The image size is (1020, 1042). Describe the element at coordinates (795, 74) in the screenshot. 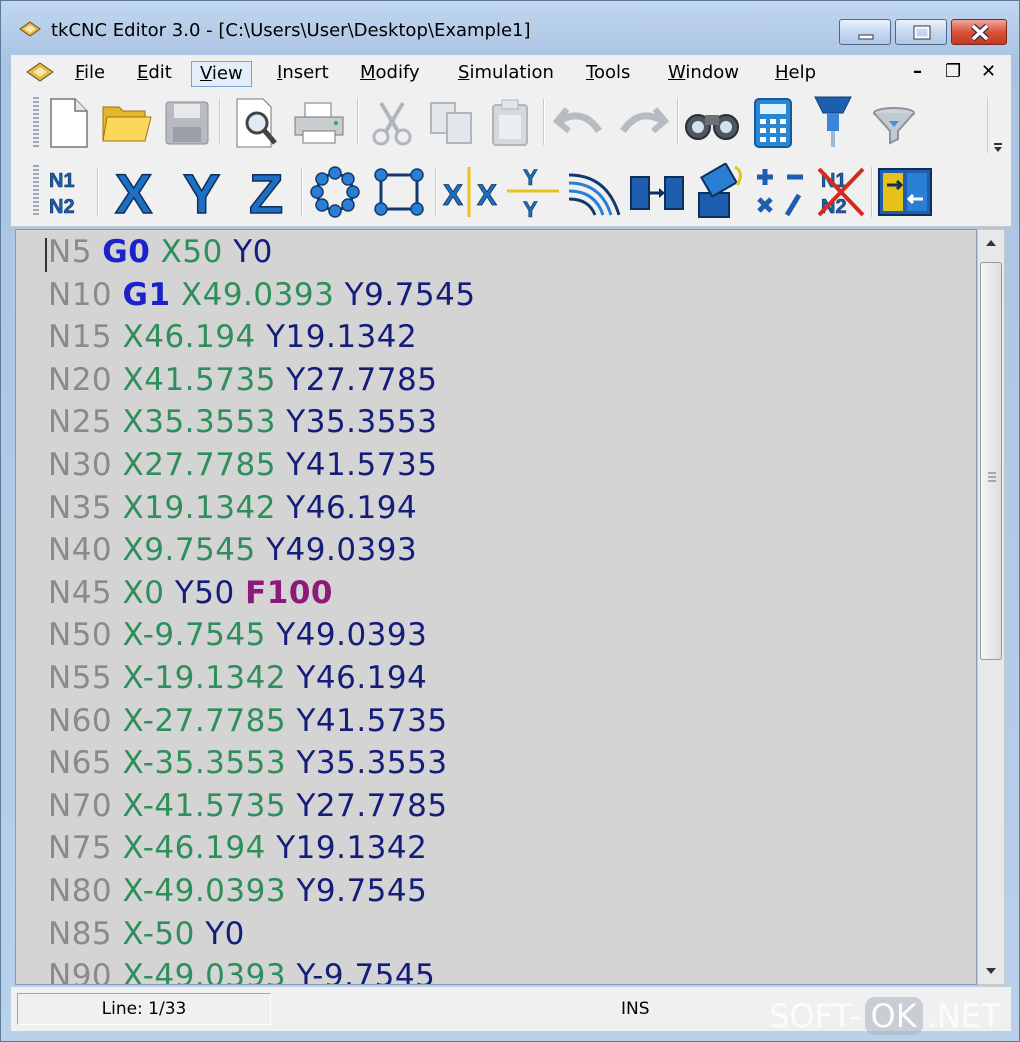

I see `menu-help: Help` at that location.